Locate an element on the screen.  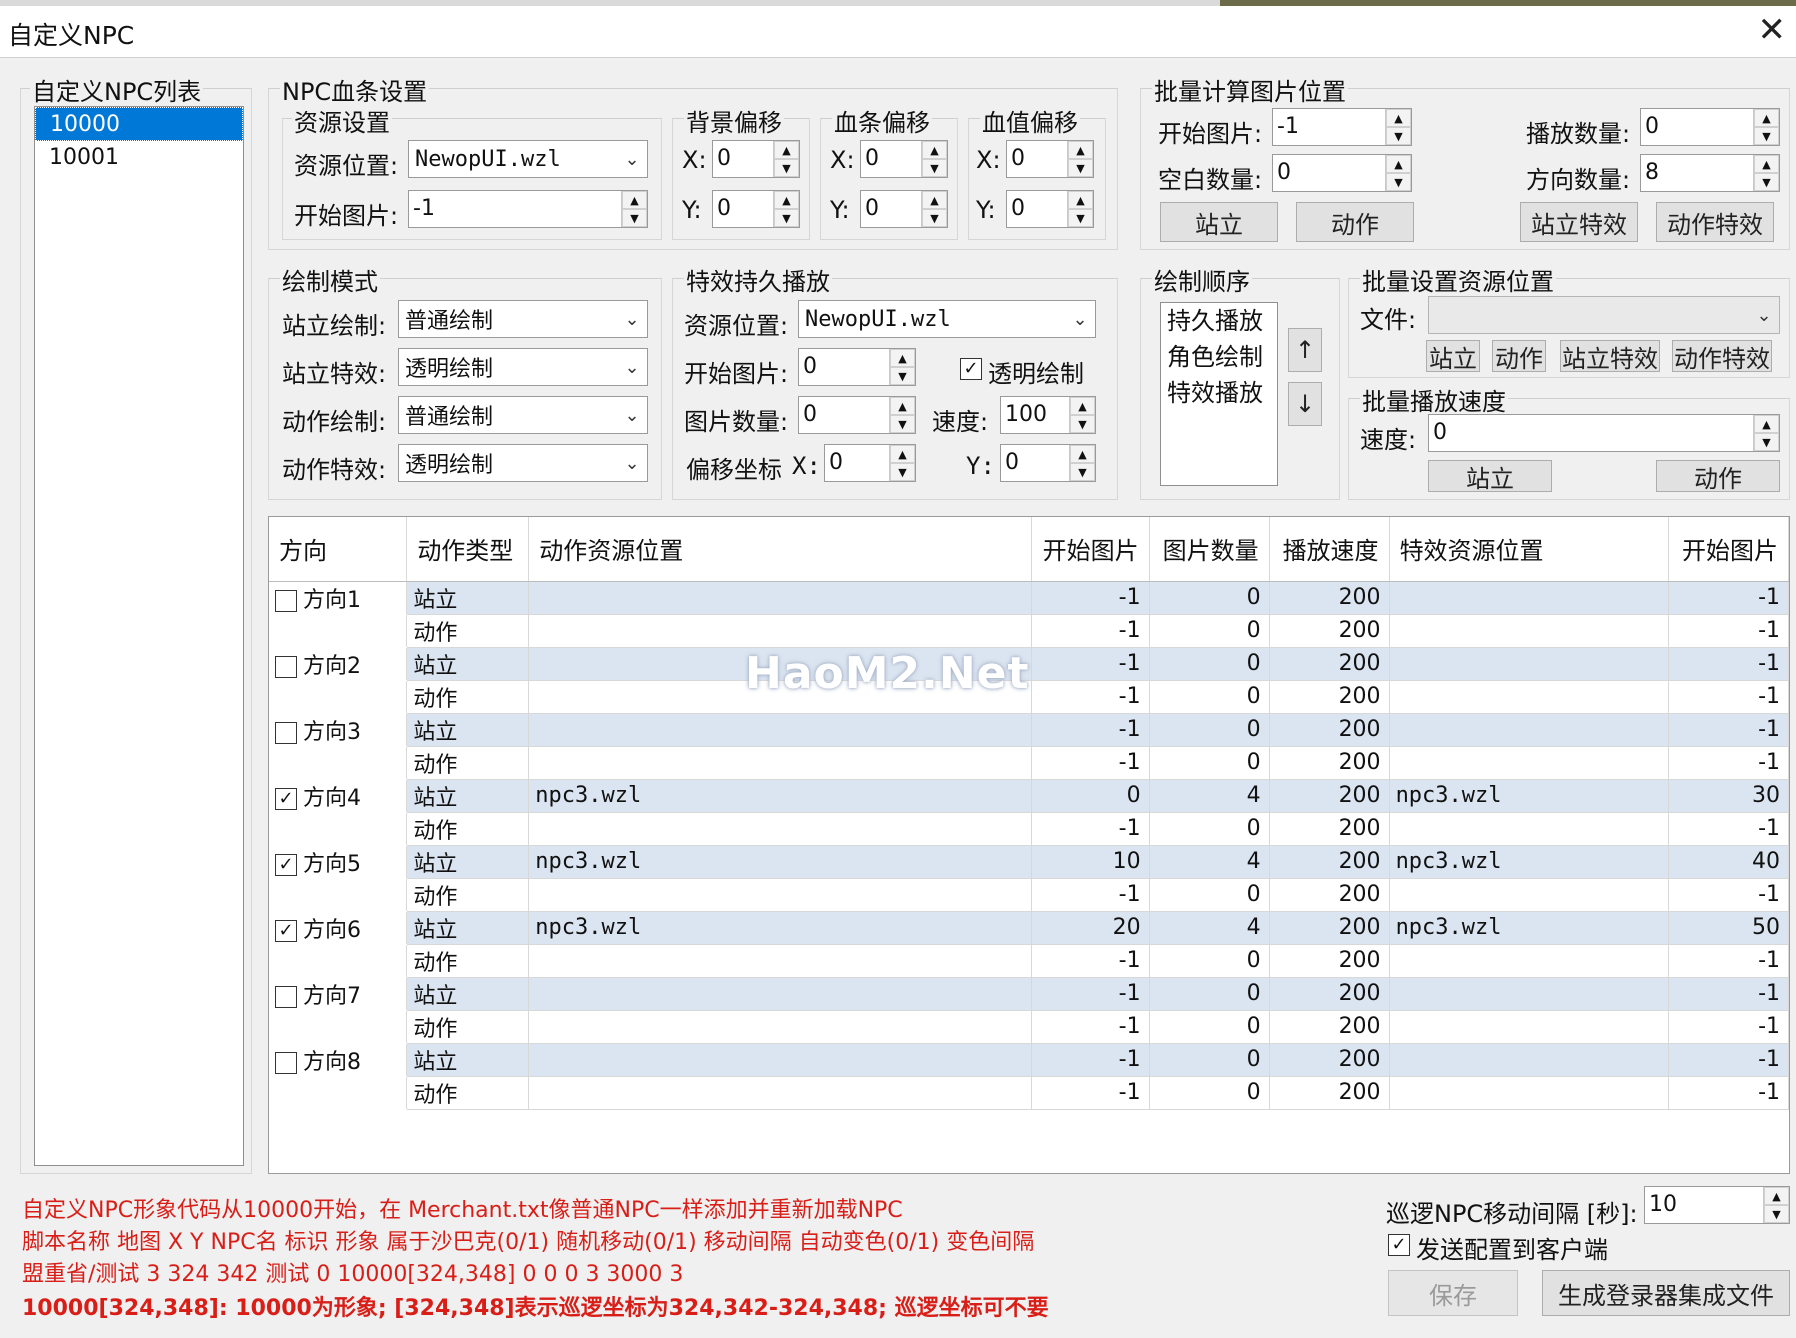
bar-offset-x-spin: 0 ▲ ▼ is located at coordinates (904, 159).